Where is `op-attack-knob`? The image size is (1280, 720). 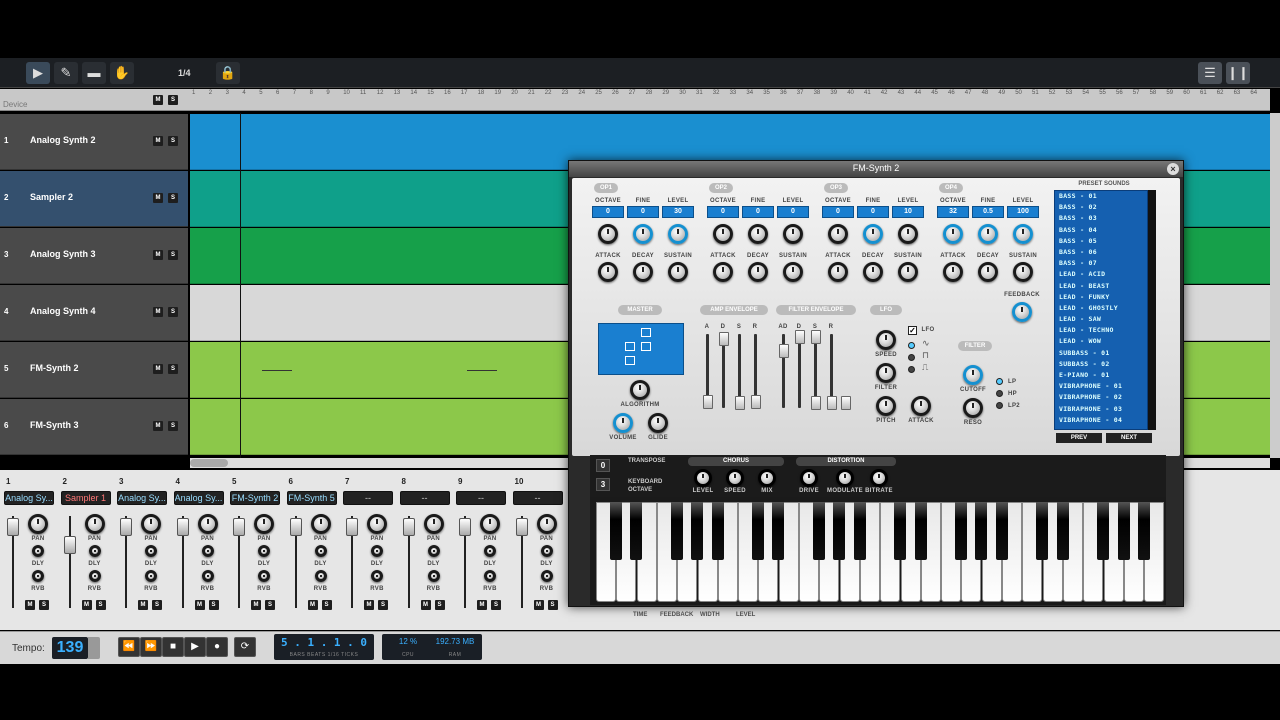 op-attack-knob is located at coordinates (723, 272).